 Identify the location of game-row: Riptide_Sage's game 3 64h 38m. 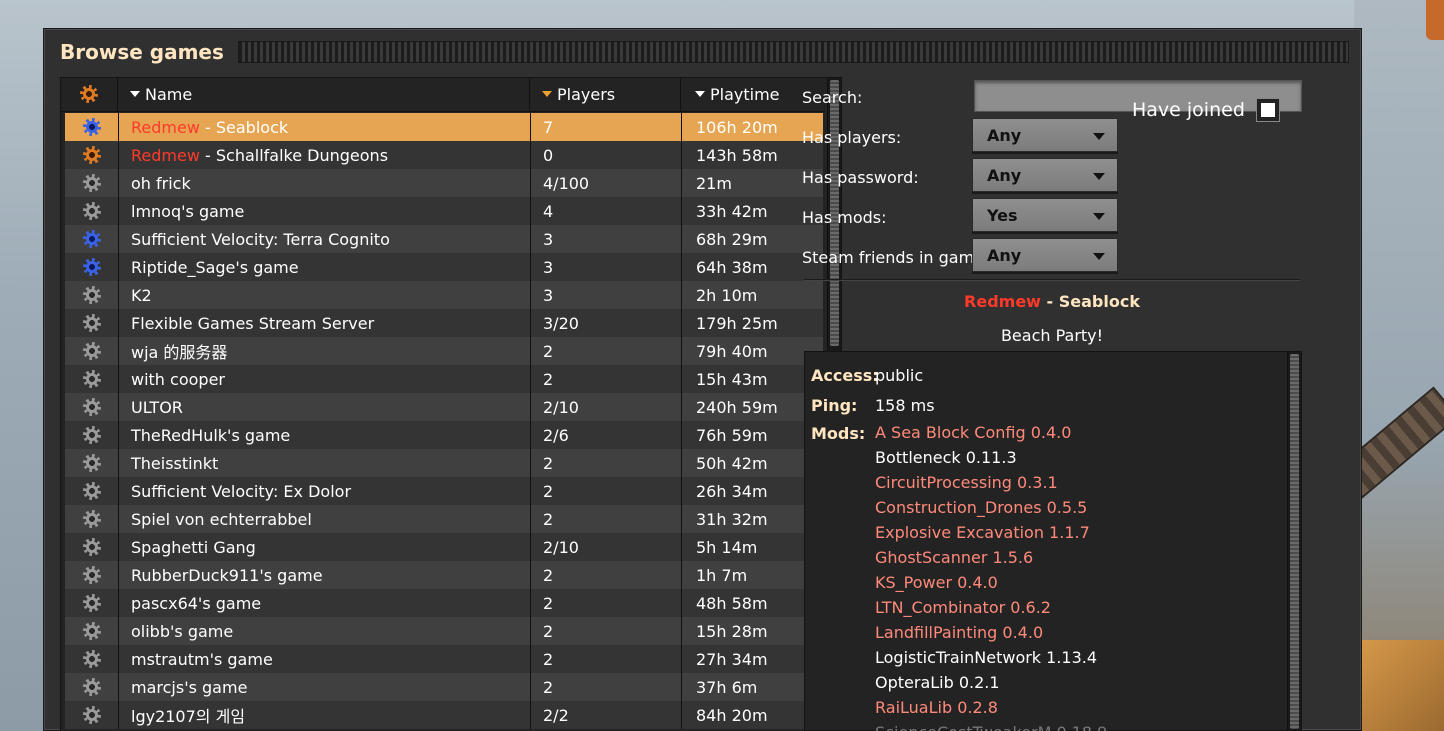
(444, 267).